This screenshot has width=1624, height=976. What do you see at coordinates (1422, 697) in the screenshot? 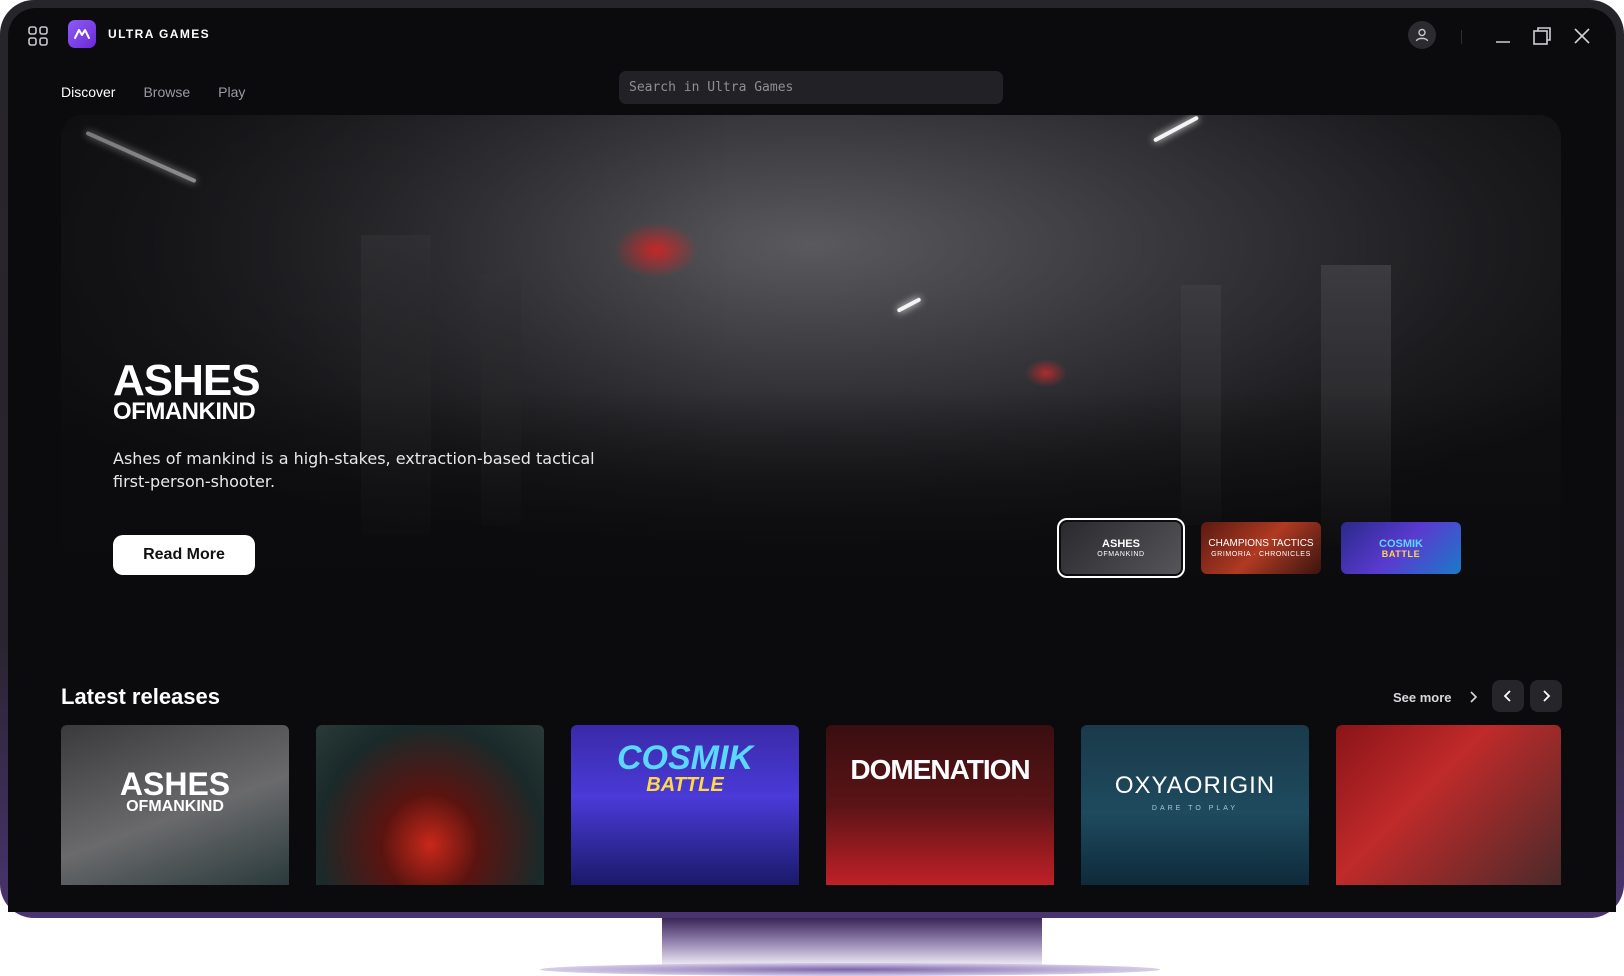
I see `see-more-link: See more` at bounding box center [1422, 697].